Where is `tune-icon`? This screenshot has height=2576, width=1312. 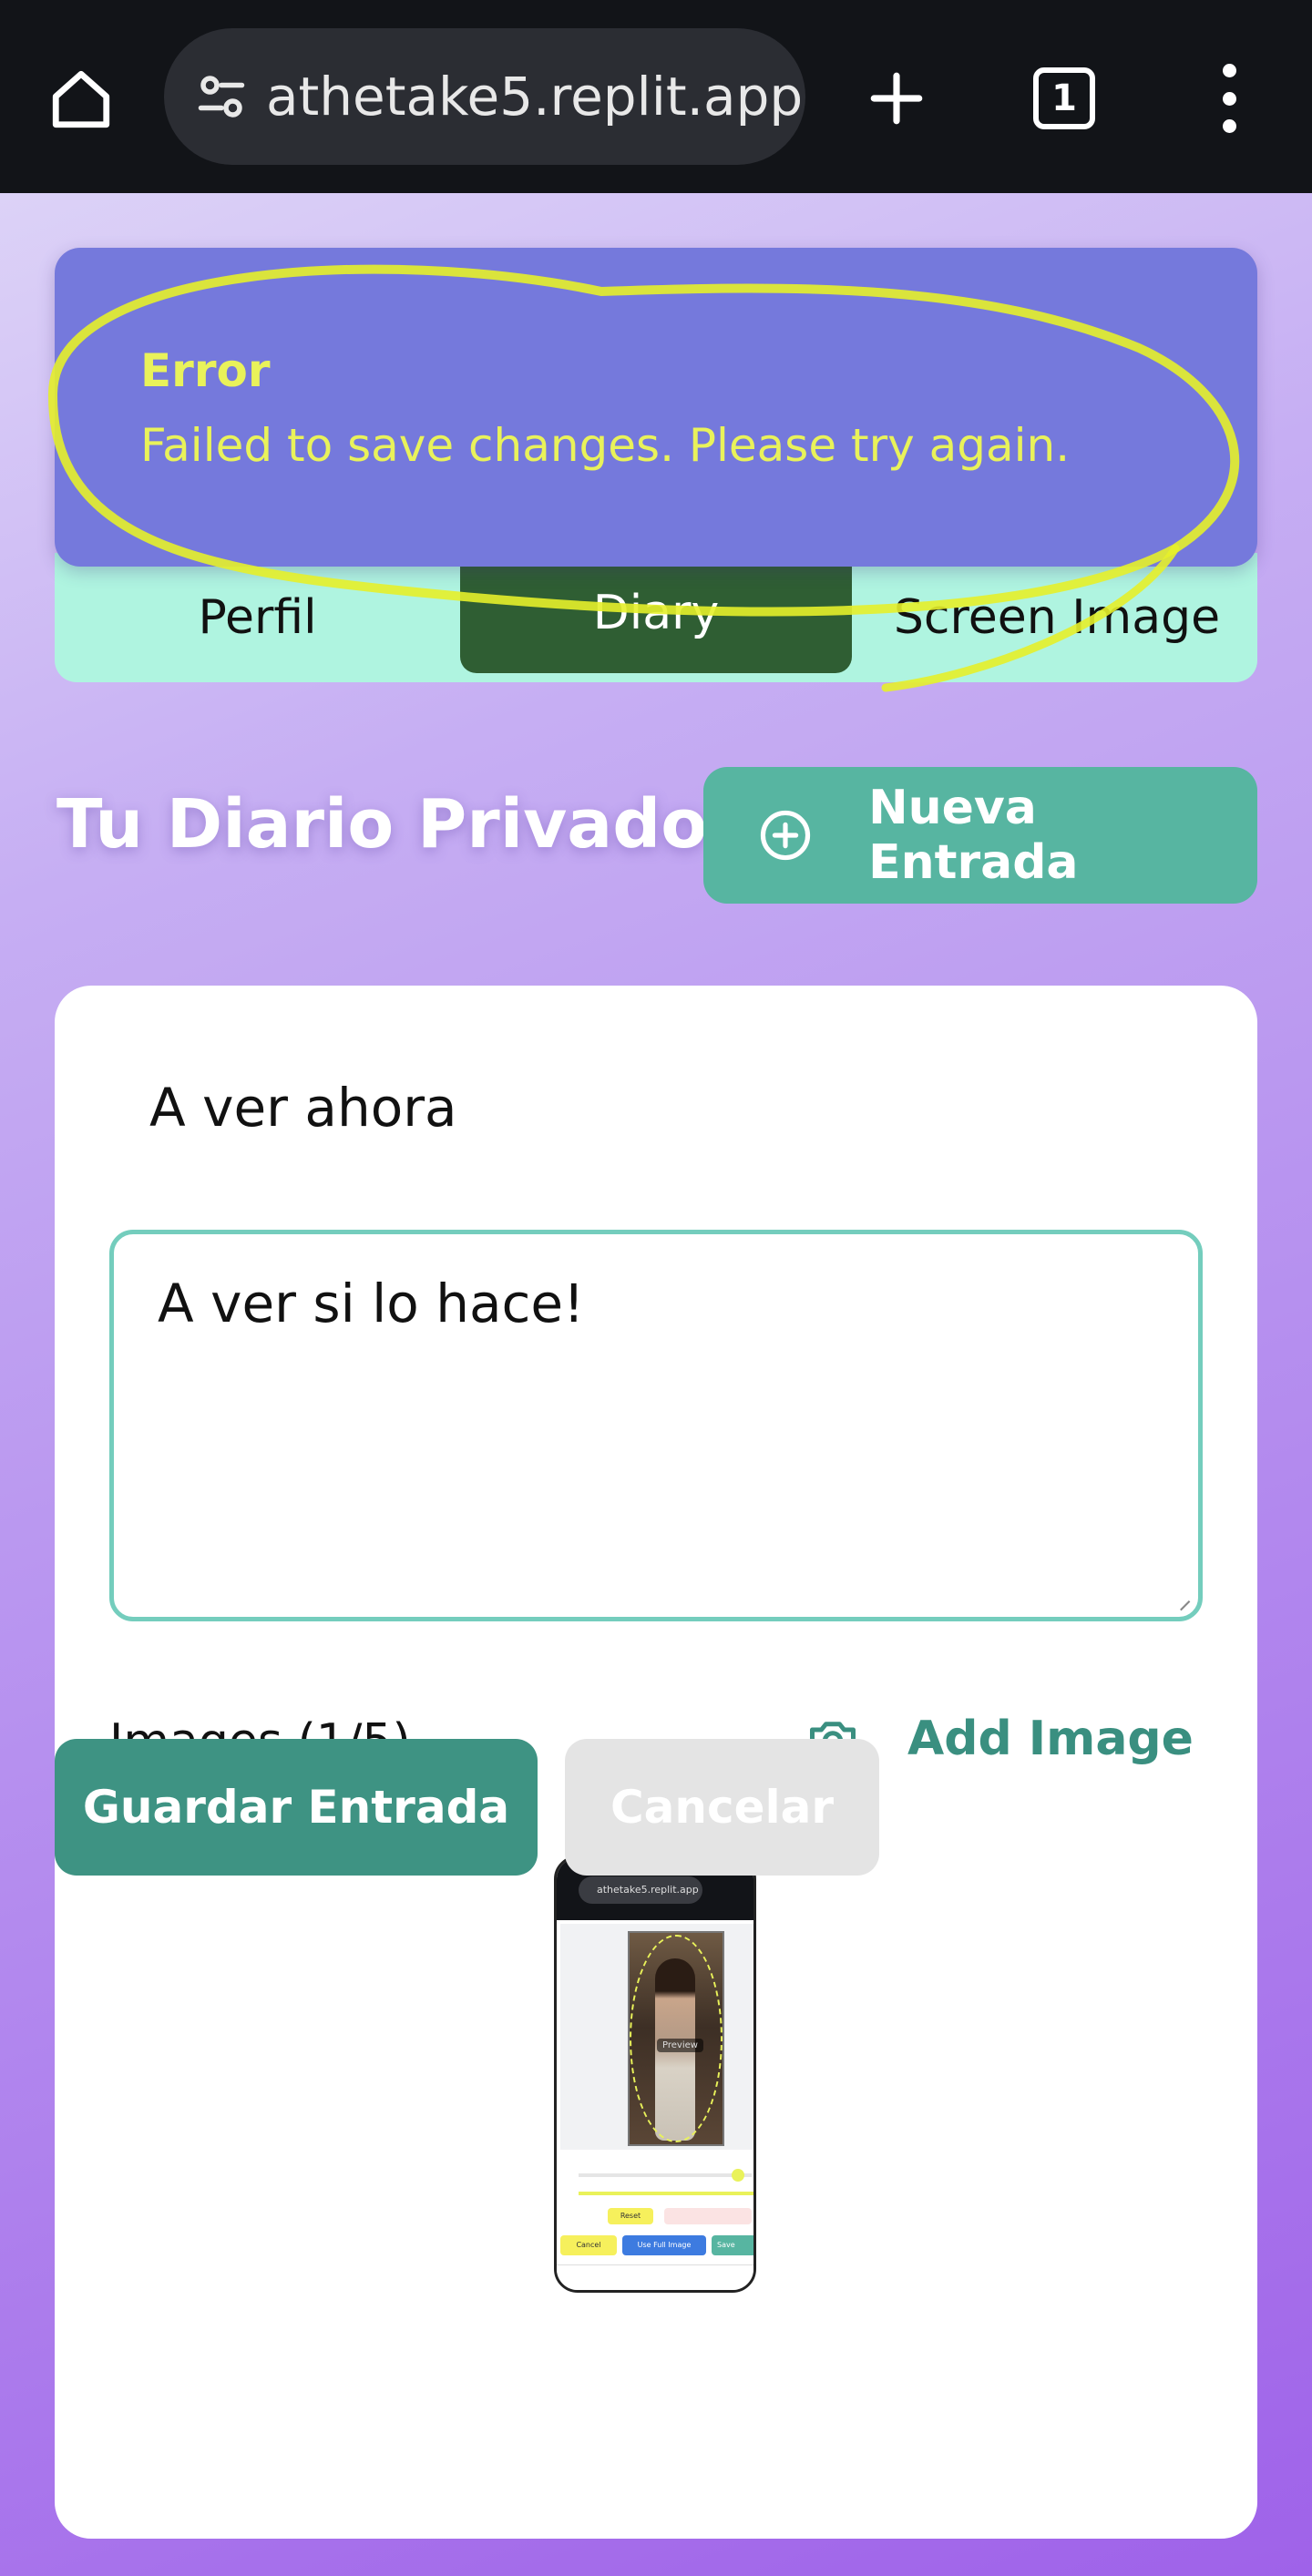 tune-icon is located at coordinates (221, 96).